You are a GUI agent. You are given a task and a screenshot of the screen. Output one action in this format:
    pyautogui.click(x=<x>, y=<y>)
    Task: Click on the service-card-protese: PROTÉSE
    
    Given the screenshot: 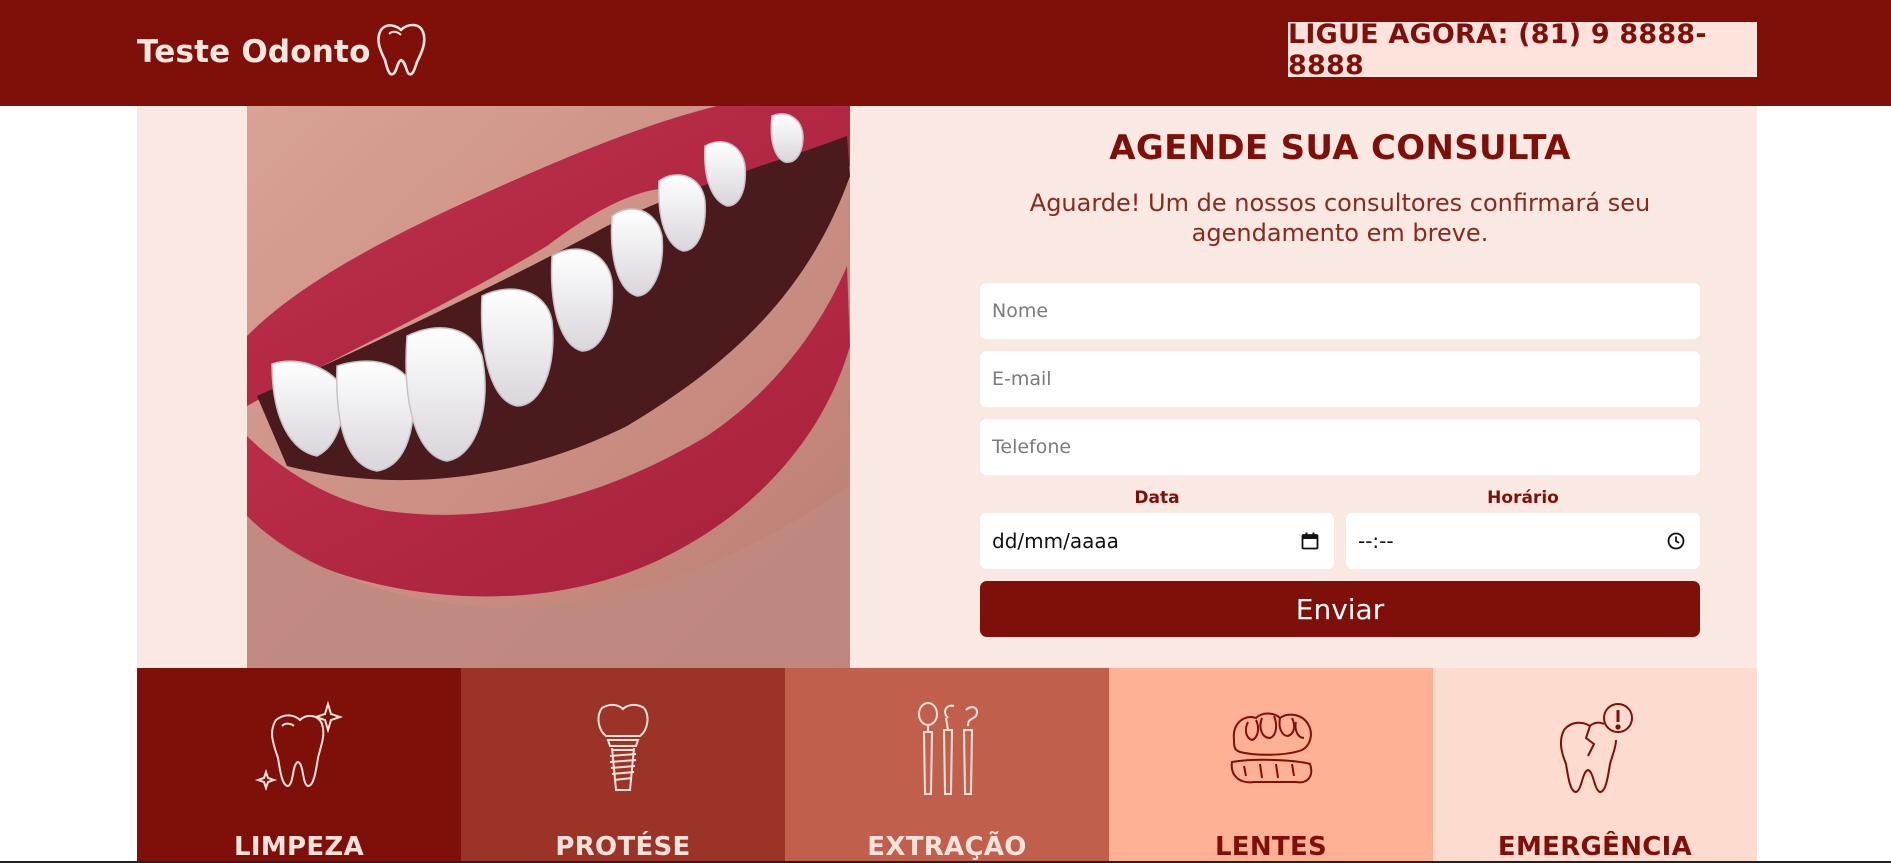 What is the action you would take?
    pyautogui.click(x=623, y=765)
    